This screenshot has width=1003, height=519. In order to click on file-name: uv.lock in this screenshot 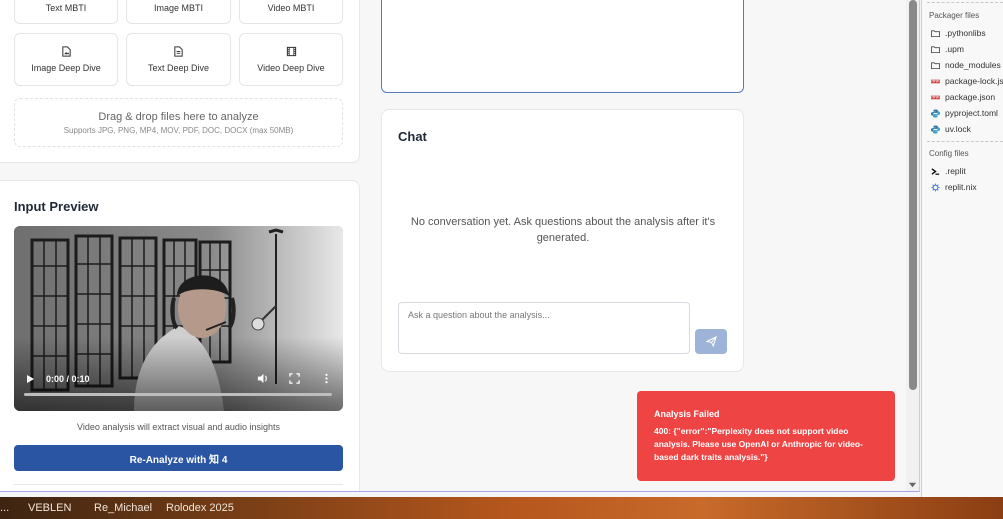, I will do `click(958, 129)`.